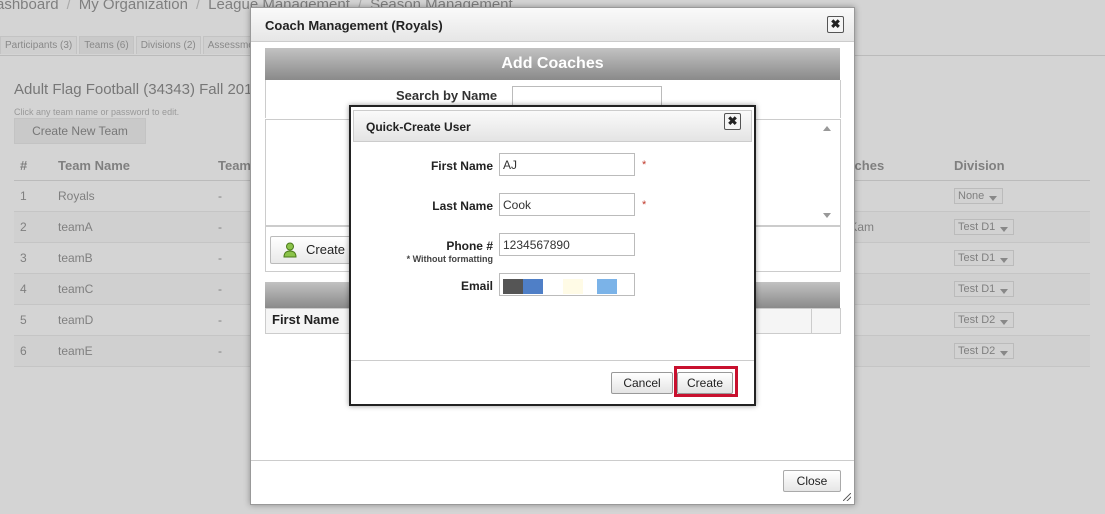 The height and width of the screenshot is (514, 1105). Describe the element at coordinates (567, 164) in the screenshot. I see `first-name-input: AJ` at that location.